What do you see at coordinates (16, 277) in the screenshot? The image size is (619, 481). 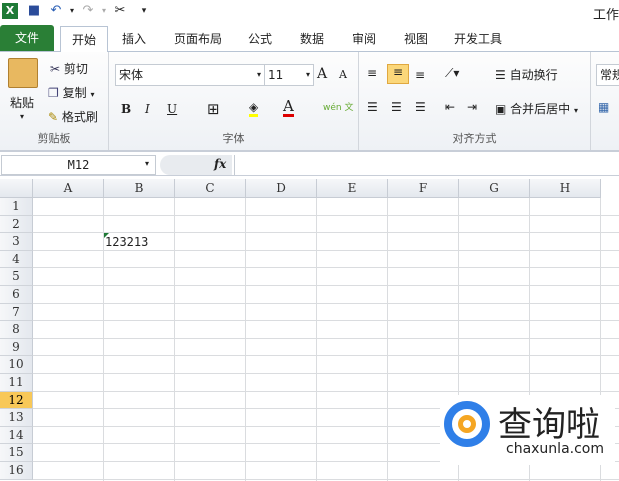 I see `row-header: 5` at bounding box center [16, 277].